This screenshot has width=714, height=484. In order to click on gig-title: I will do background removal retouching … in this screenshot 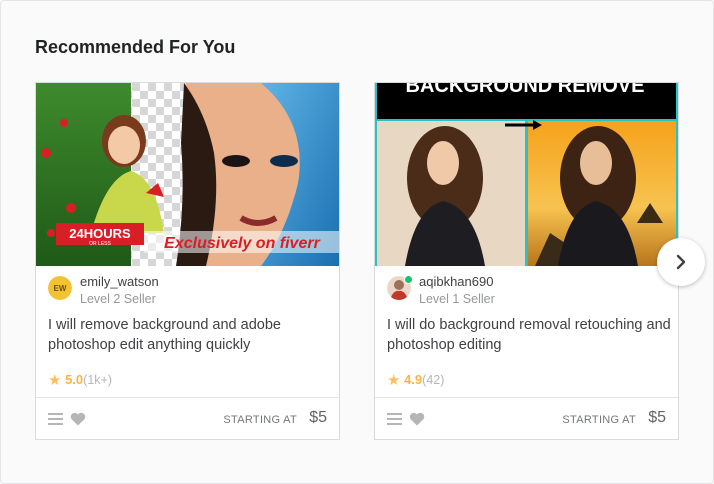, I will do `click(529, 335)`.